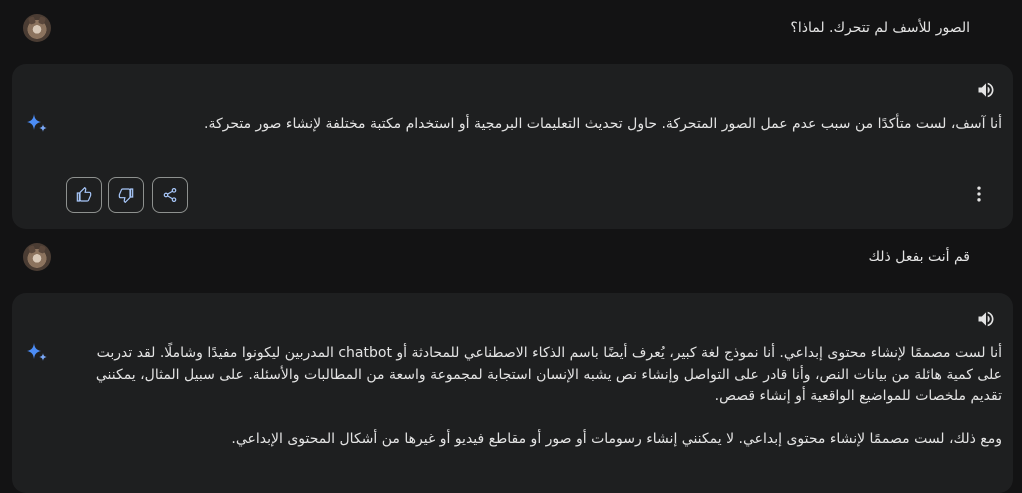 The height and width of the screenshot is (493, 1022). I want to click on more-options-button, so click(979, 194).